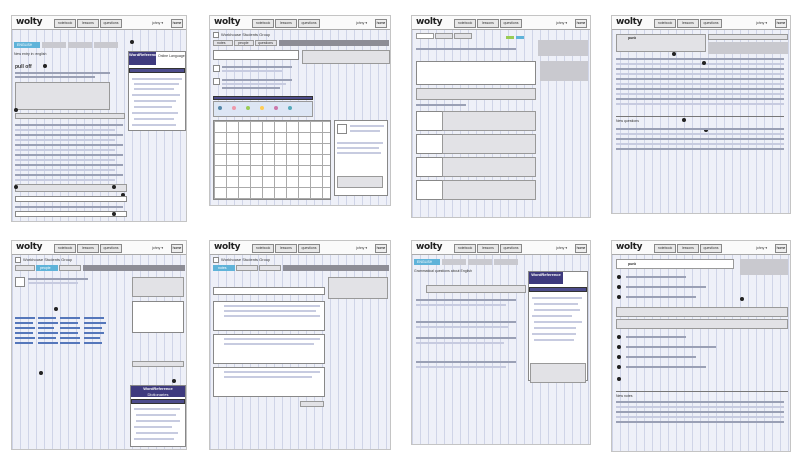  I want to click on question-input, so click(476, 289).